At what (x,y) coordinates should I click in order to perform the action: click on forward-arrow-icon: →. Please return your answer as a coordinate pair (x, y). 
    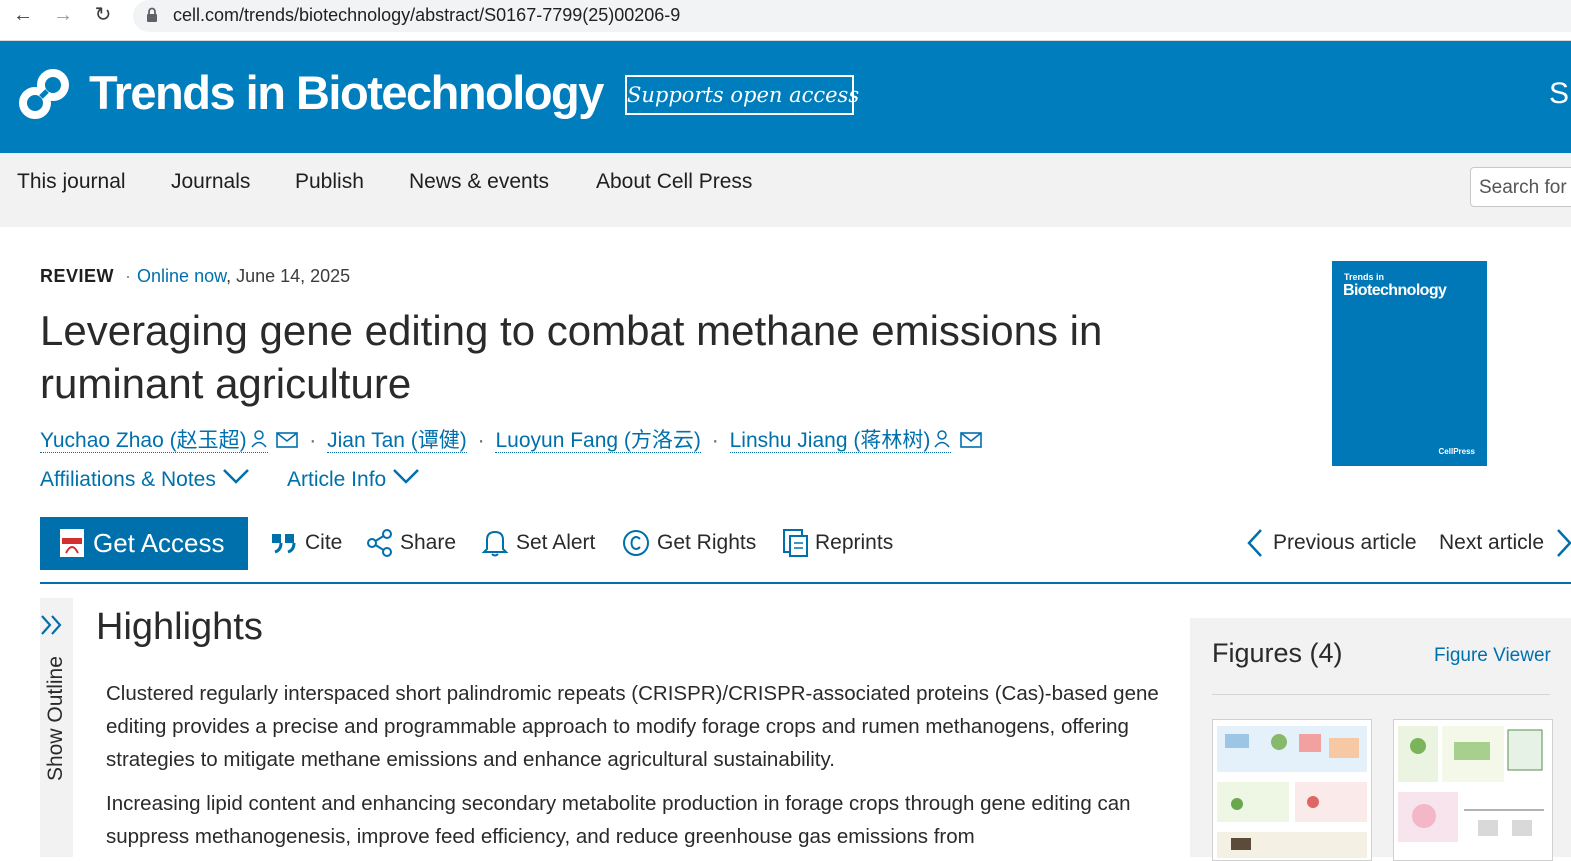
    Looking at the image, I should click on (63, 16).